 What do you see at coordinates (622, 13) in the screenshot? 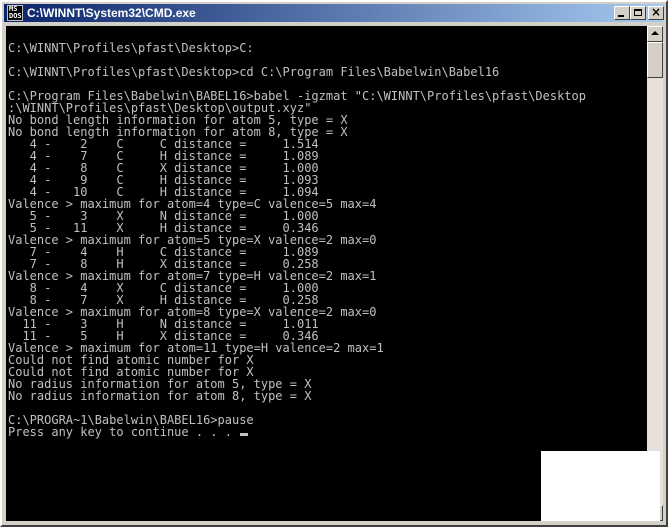
I see `minimize-icon` at bounding box center [622, 13].